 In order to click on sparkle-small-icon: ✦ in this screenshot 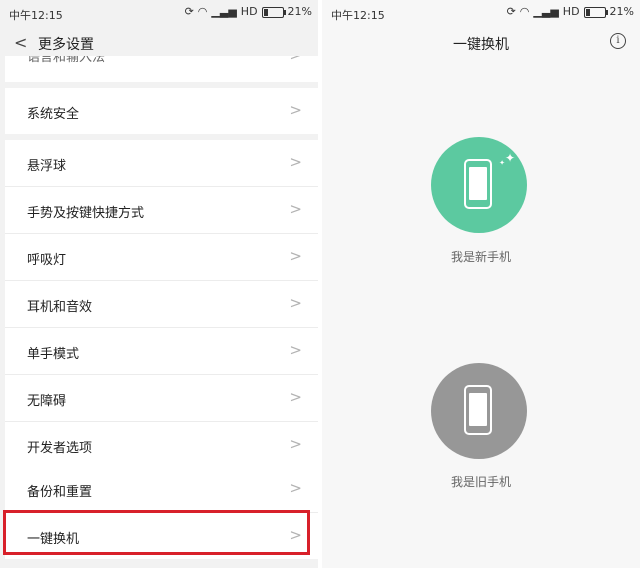, I will do `click(502, 163)`.